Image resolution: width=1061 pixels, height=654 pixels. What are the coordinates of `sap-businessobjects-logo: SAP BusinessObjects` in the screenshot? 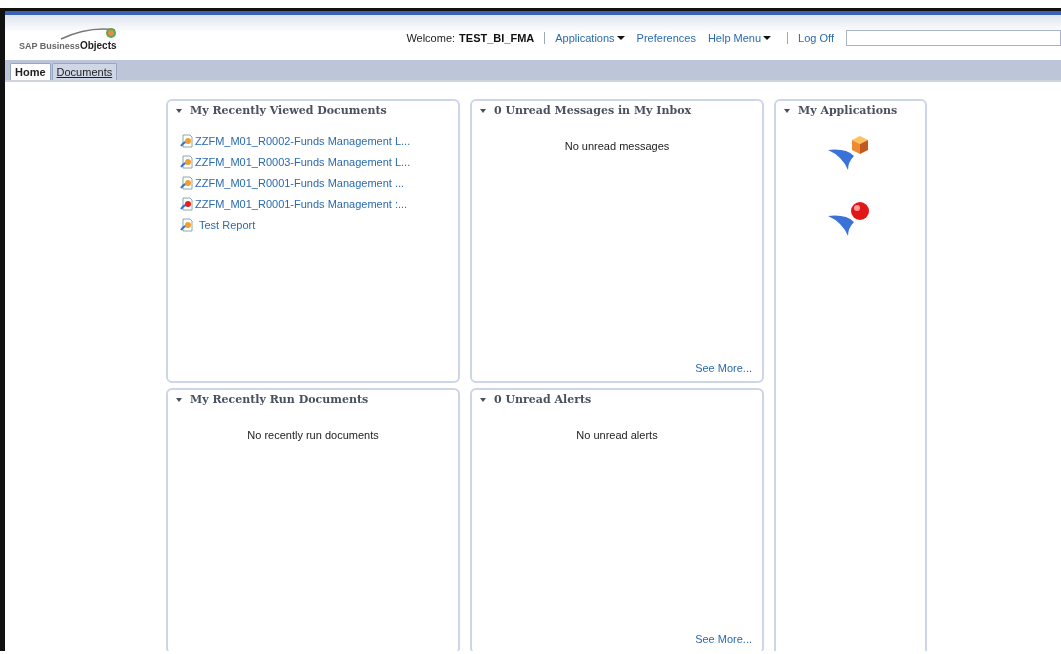 It's located at (68, 40).